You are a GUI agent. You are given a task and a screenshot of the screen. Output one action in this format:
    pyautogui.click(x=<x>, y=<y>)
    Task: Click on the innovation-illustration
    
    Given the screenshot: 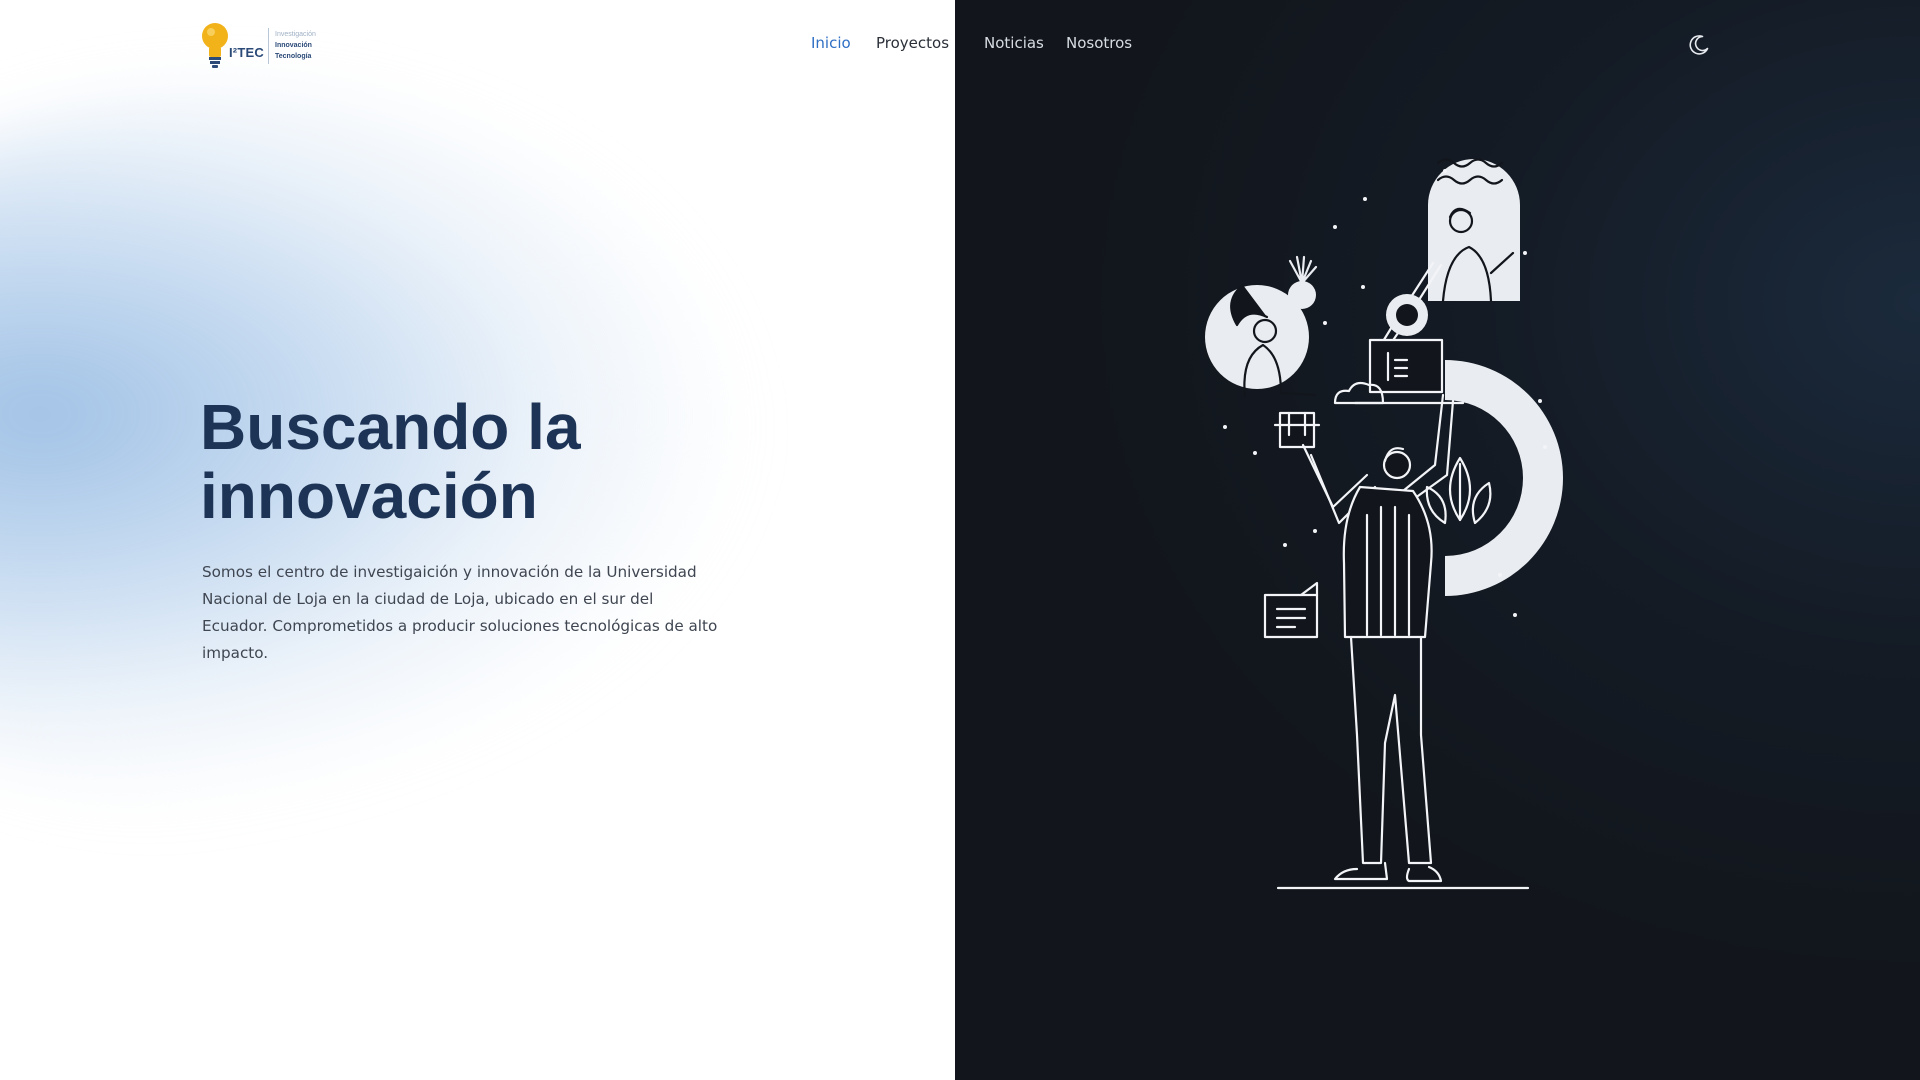 What is the action you would take?
    pyautogui.click(x=1384, y=524)
    